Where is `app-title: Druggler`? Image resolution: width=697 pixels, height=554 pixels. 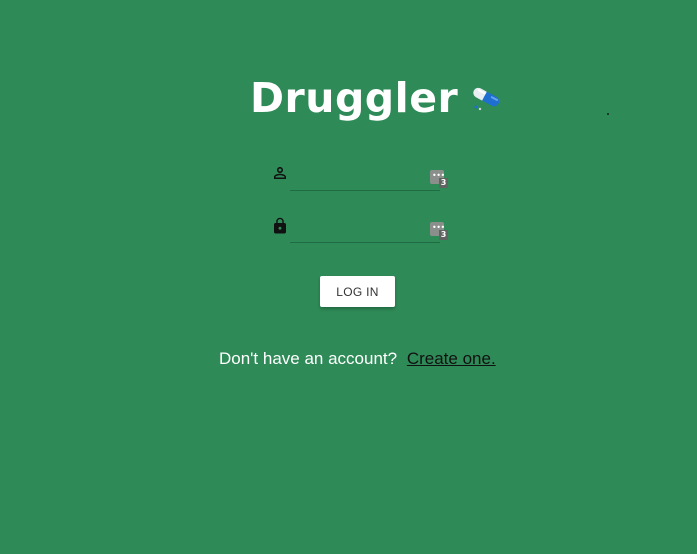
app-title: Druggler is located at coordinates (379, 98).